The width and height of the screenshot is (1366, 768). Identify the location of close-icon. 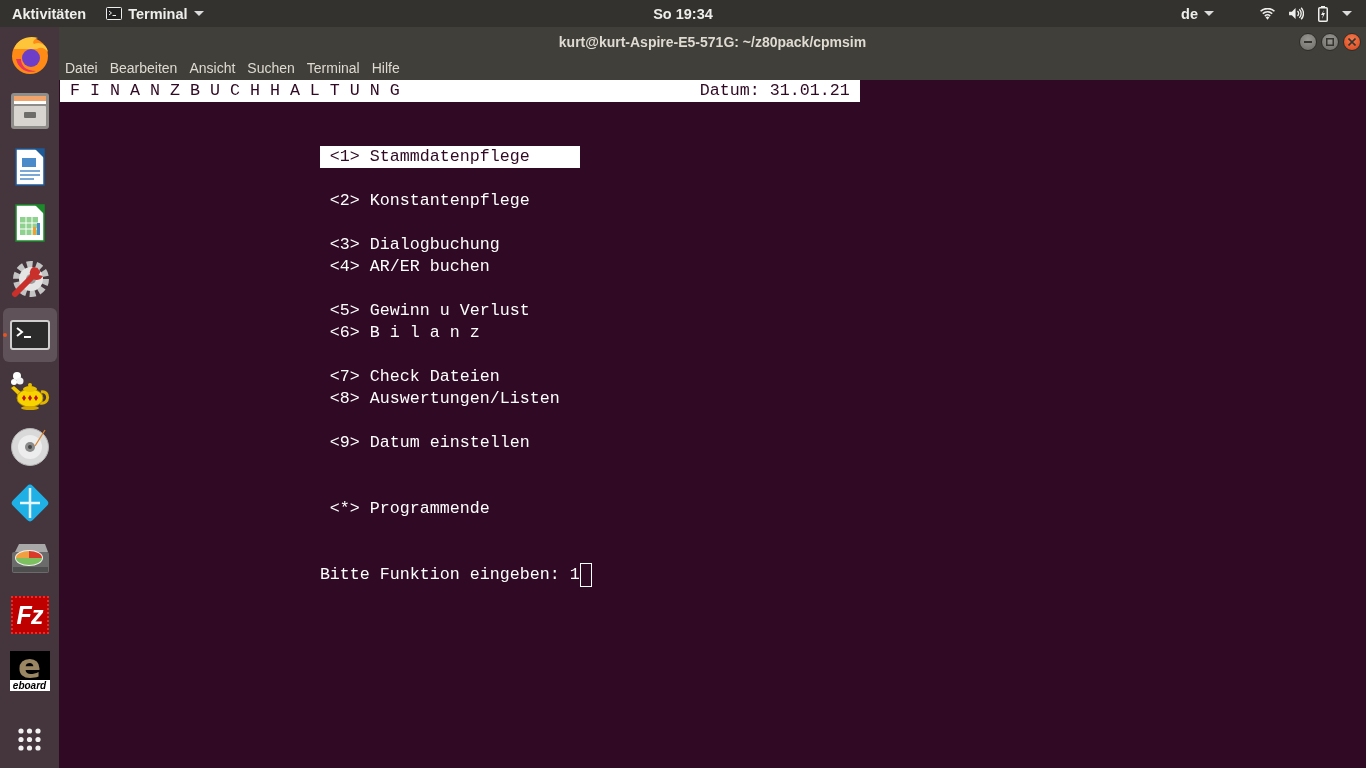
(1352, 41).